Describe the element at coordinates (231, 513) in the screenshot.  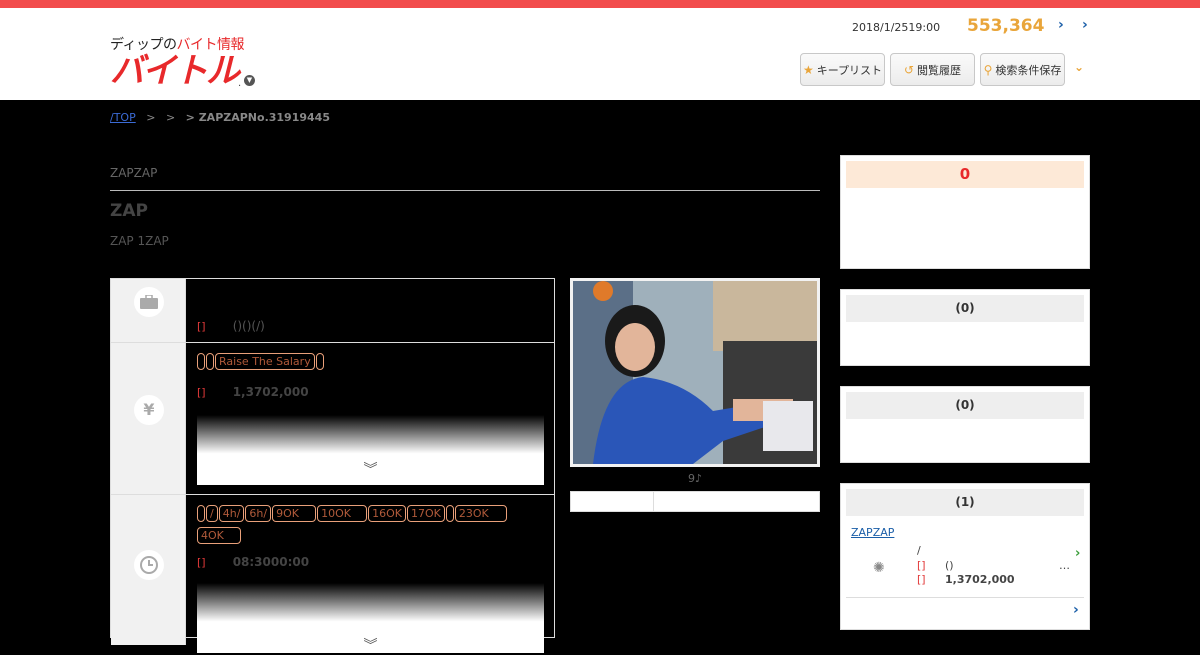
I see `tag: 4h/` at that location.